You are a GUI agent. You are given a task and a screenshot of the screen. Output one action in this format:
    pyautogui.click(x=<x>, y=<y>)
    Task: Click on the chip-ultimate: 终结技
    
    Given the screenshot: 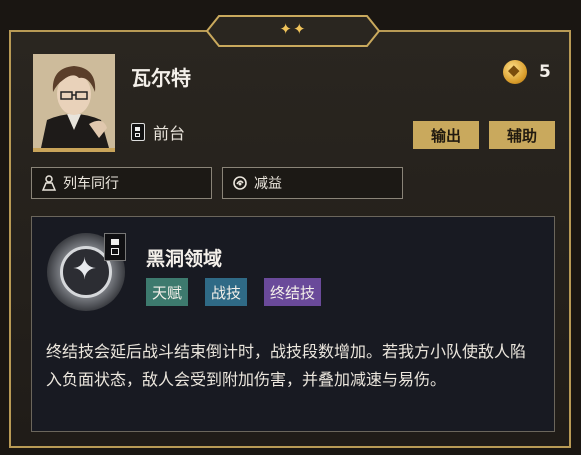 What is the action you would take?
    pyautogui.click(x=293, y=292)
    